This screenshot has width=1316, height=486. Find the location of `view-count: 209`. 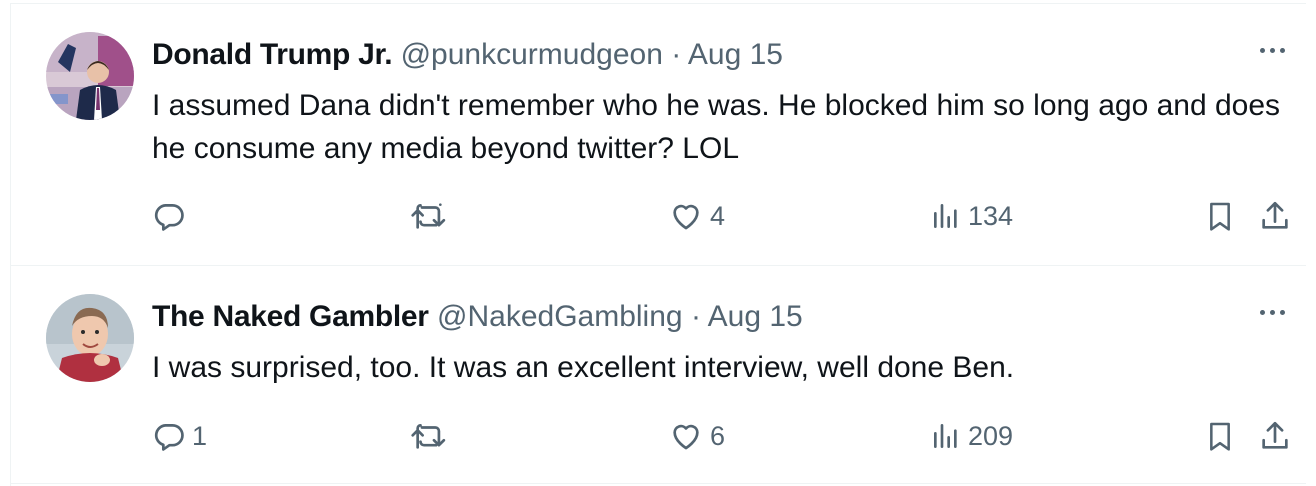

view-count: 209 is located at coordinates (991, 435).